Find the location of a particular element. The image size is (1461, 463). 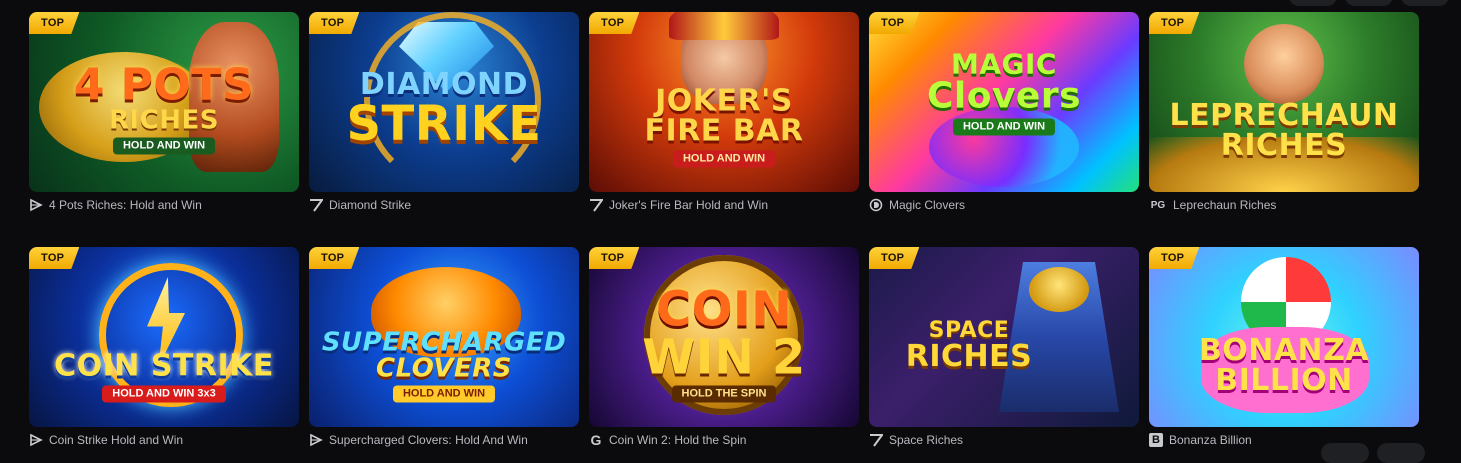

top-controls is located at coordinates (1369, 3).